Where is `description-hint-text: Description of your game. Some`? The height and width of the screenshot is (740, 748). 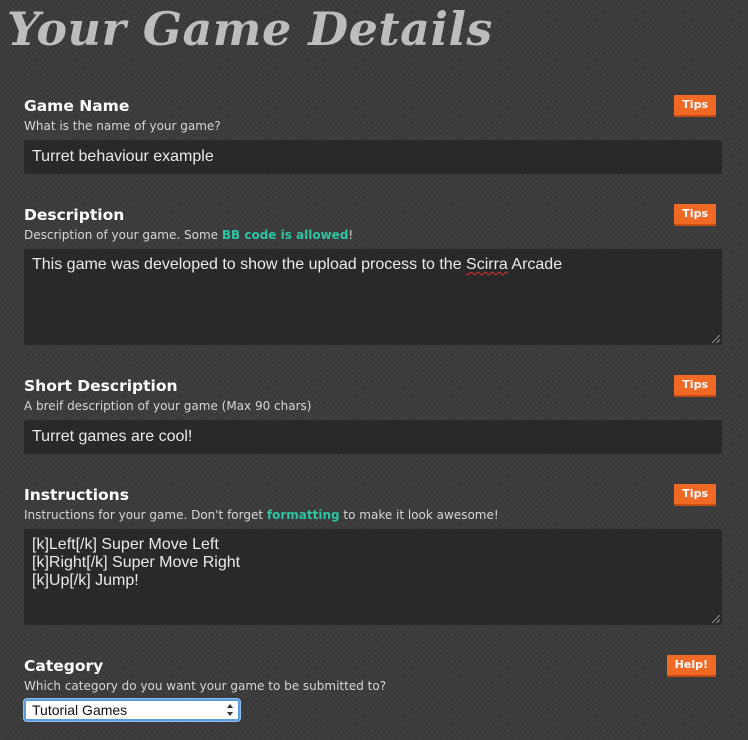 description-hint-text: Description of your game. Some is located at coordinates (123, 235).